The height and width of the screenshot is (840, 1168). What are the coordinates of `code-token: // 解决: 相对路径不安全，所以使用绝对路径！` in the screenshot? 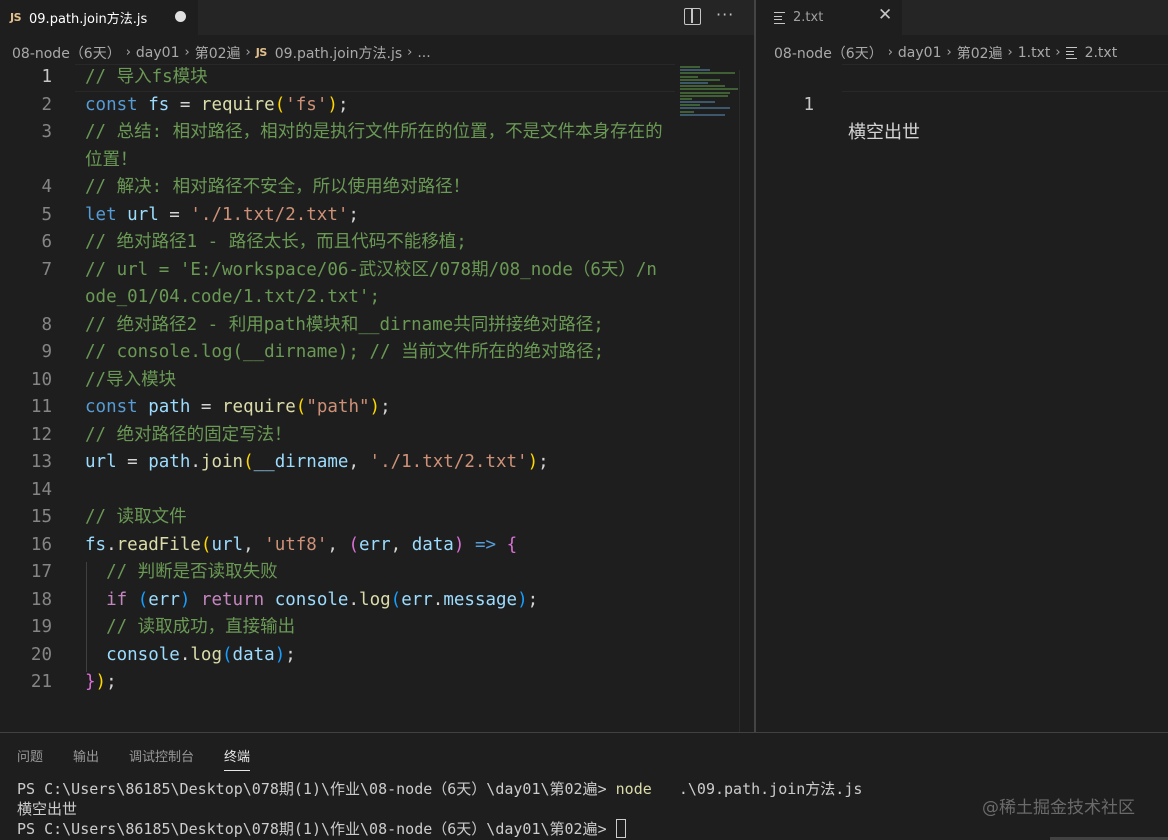 It's located at (278, 187).